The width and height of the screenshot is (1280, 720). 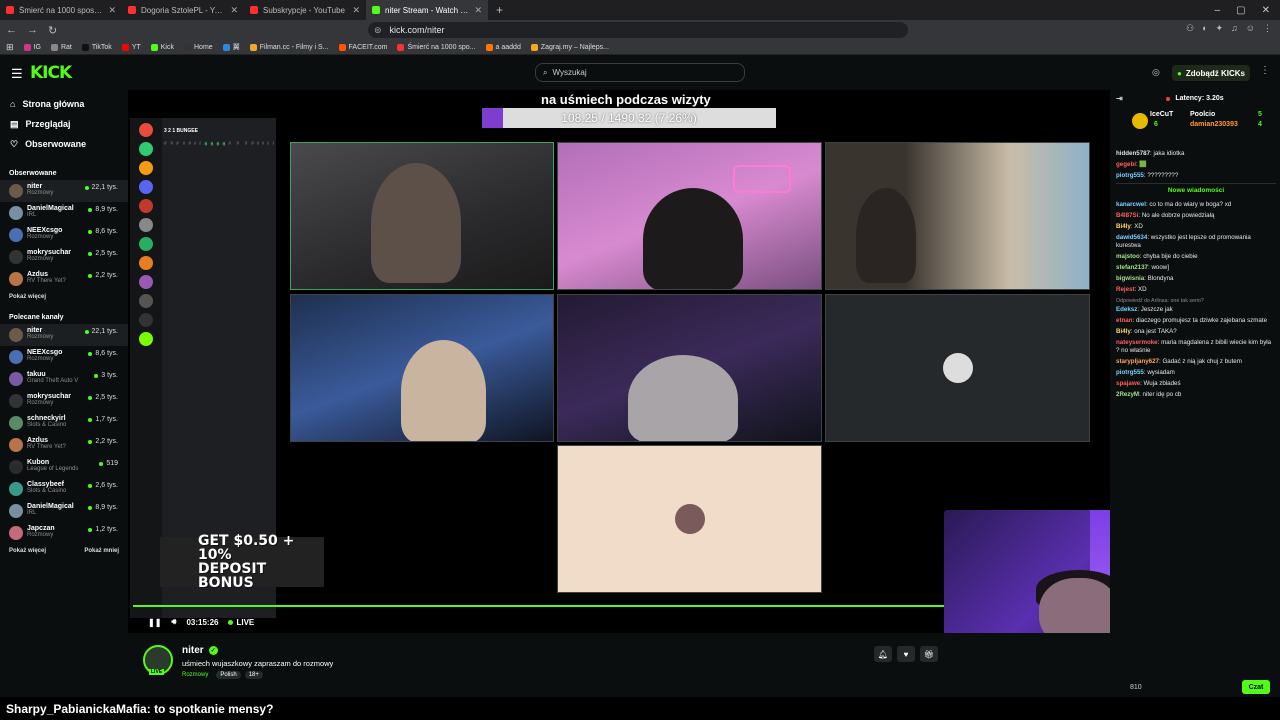 What do you see at coordinates (51, 73) in the screenshot?
I see `kick-logo: KICK` at bounding box center [51, 73].